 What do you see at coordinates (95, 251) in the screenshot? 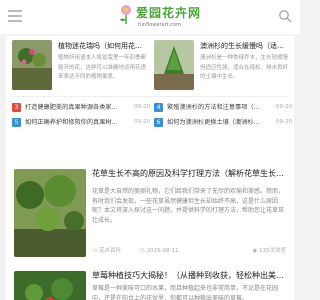
I see `folder-icon: ▭` at bounding box center [95, 251].